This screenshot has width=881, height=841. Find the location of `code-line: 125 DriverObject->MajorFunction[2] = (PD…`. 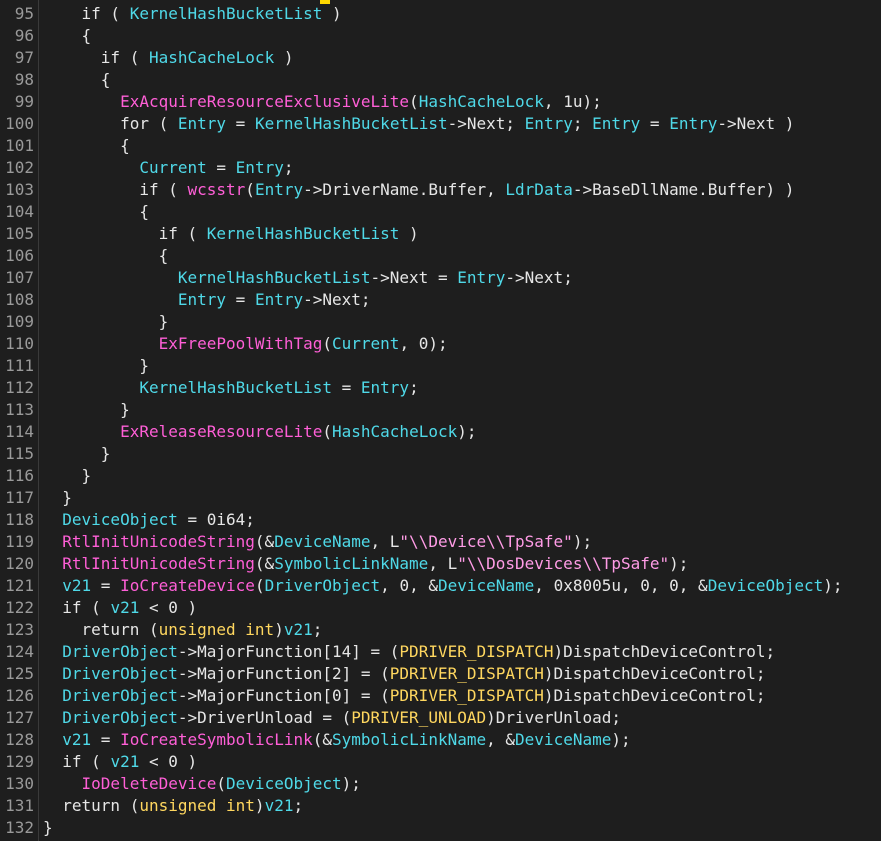

code-line: 125 DriverObject->MajorFunction[2] = (PD… is located at coordinates (440, 674).